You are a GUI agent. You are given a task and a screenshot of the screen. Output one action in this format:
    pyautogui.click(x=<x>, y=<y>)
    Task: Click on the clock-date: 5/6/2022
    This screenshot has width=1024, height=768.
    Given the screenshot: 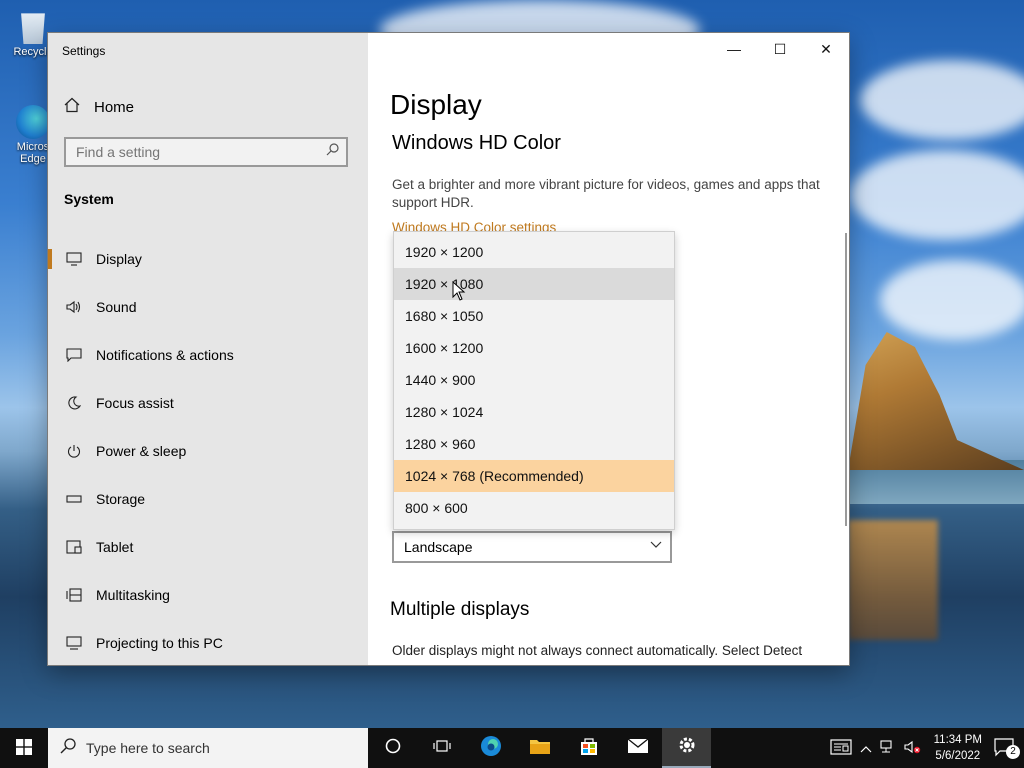 What is the action you would take?
    pyautogui.click(x=958, y=756)
    